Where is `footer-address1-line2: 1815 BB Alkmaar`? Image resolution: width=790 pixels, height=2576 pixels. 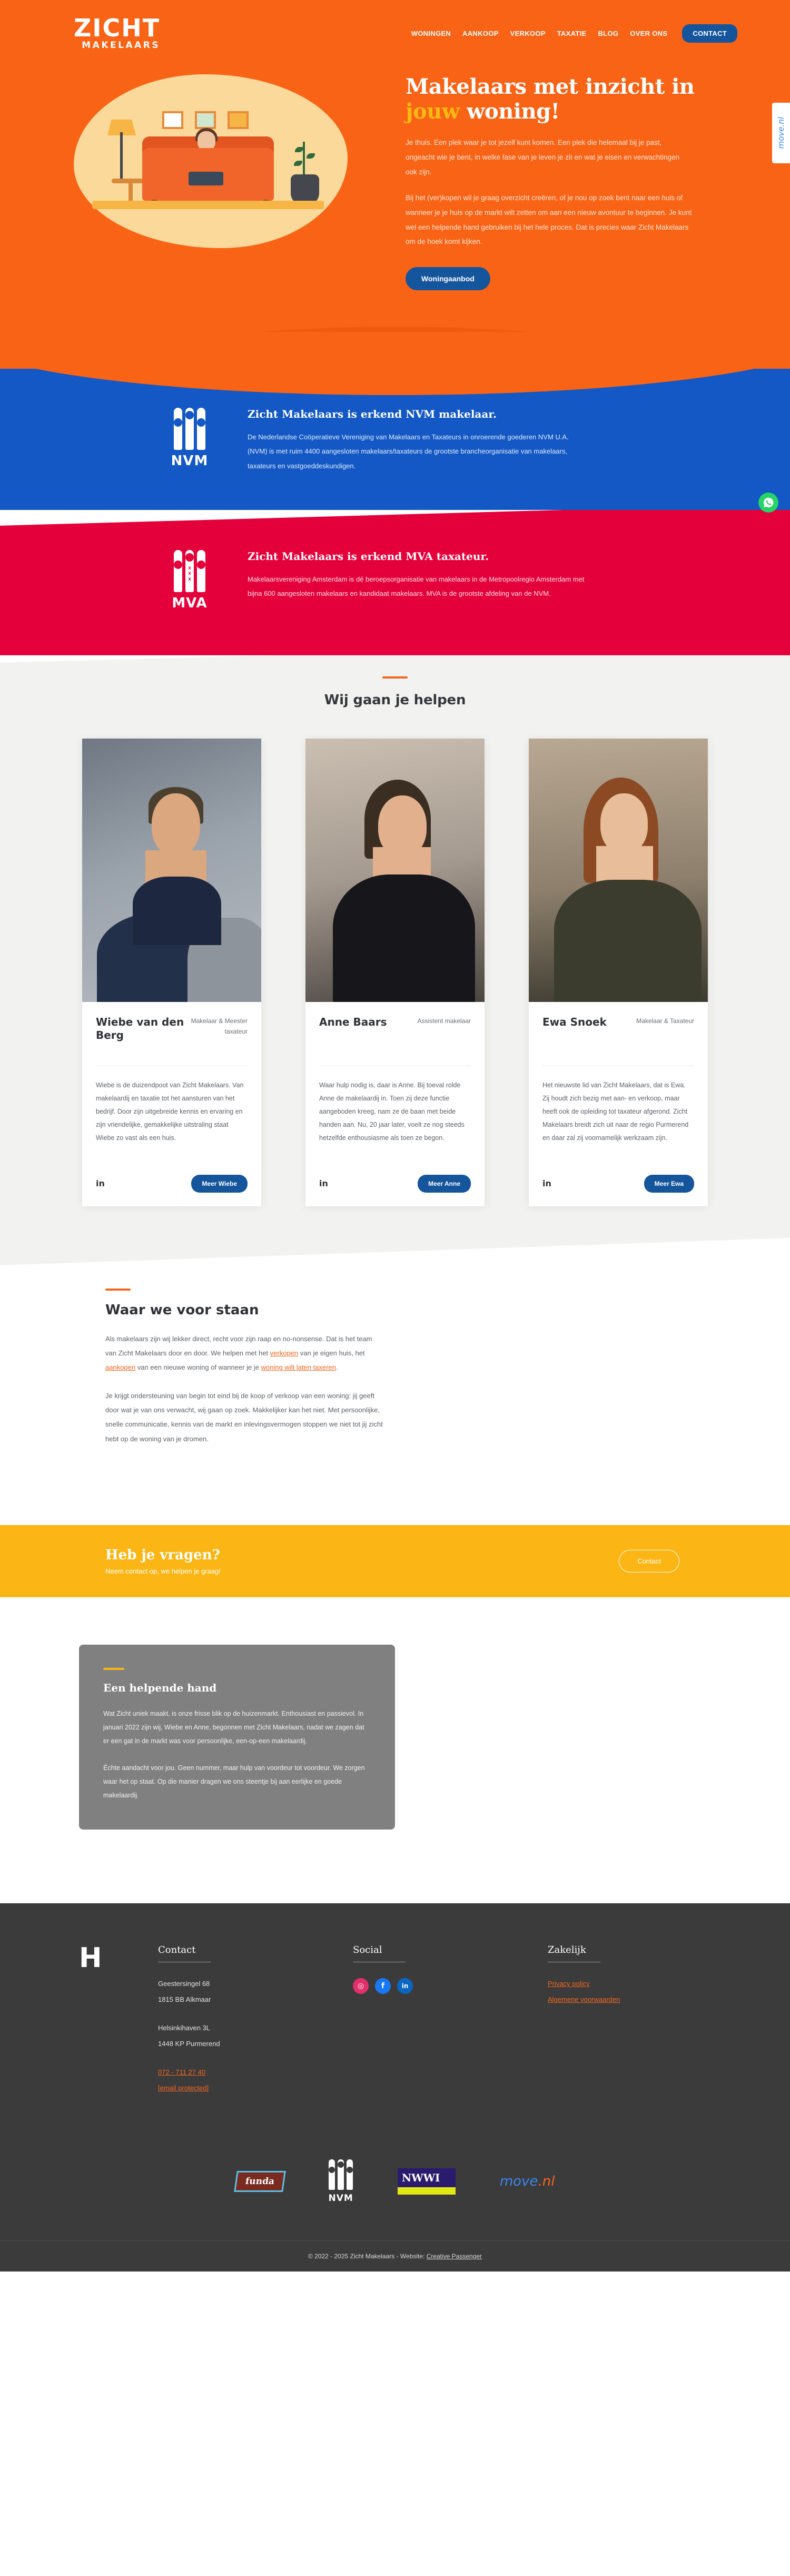
footer-address1-line2: 1815 BB Alkmaar is located at coordinates (184, 1999).